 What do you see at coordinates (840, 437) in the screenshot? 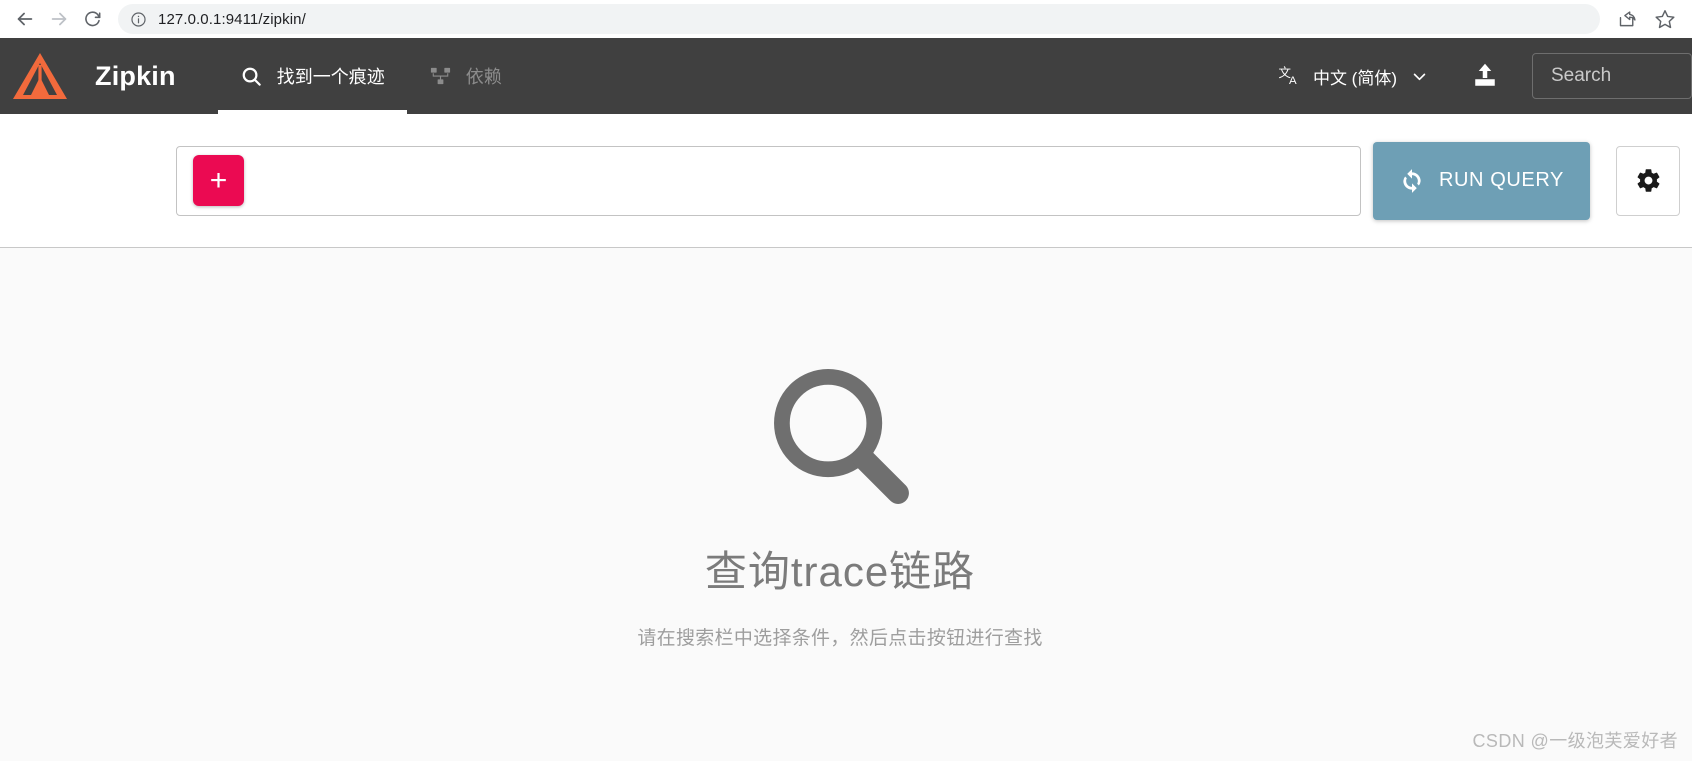
I see `magnifier-icon` at bounding box center [840, 437].